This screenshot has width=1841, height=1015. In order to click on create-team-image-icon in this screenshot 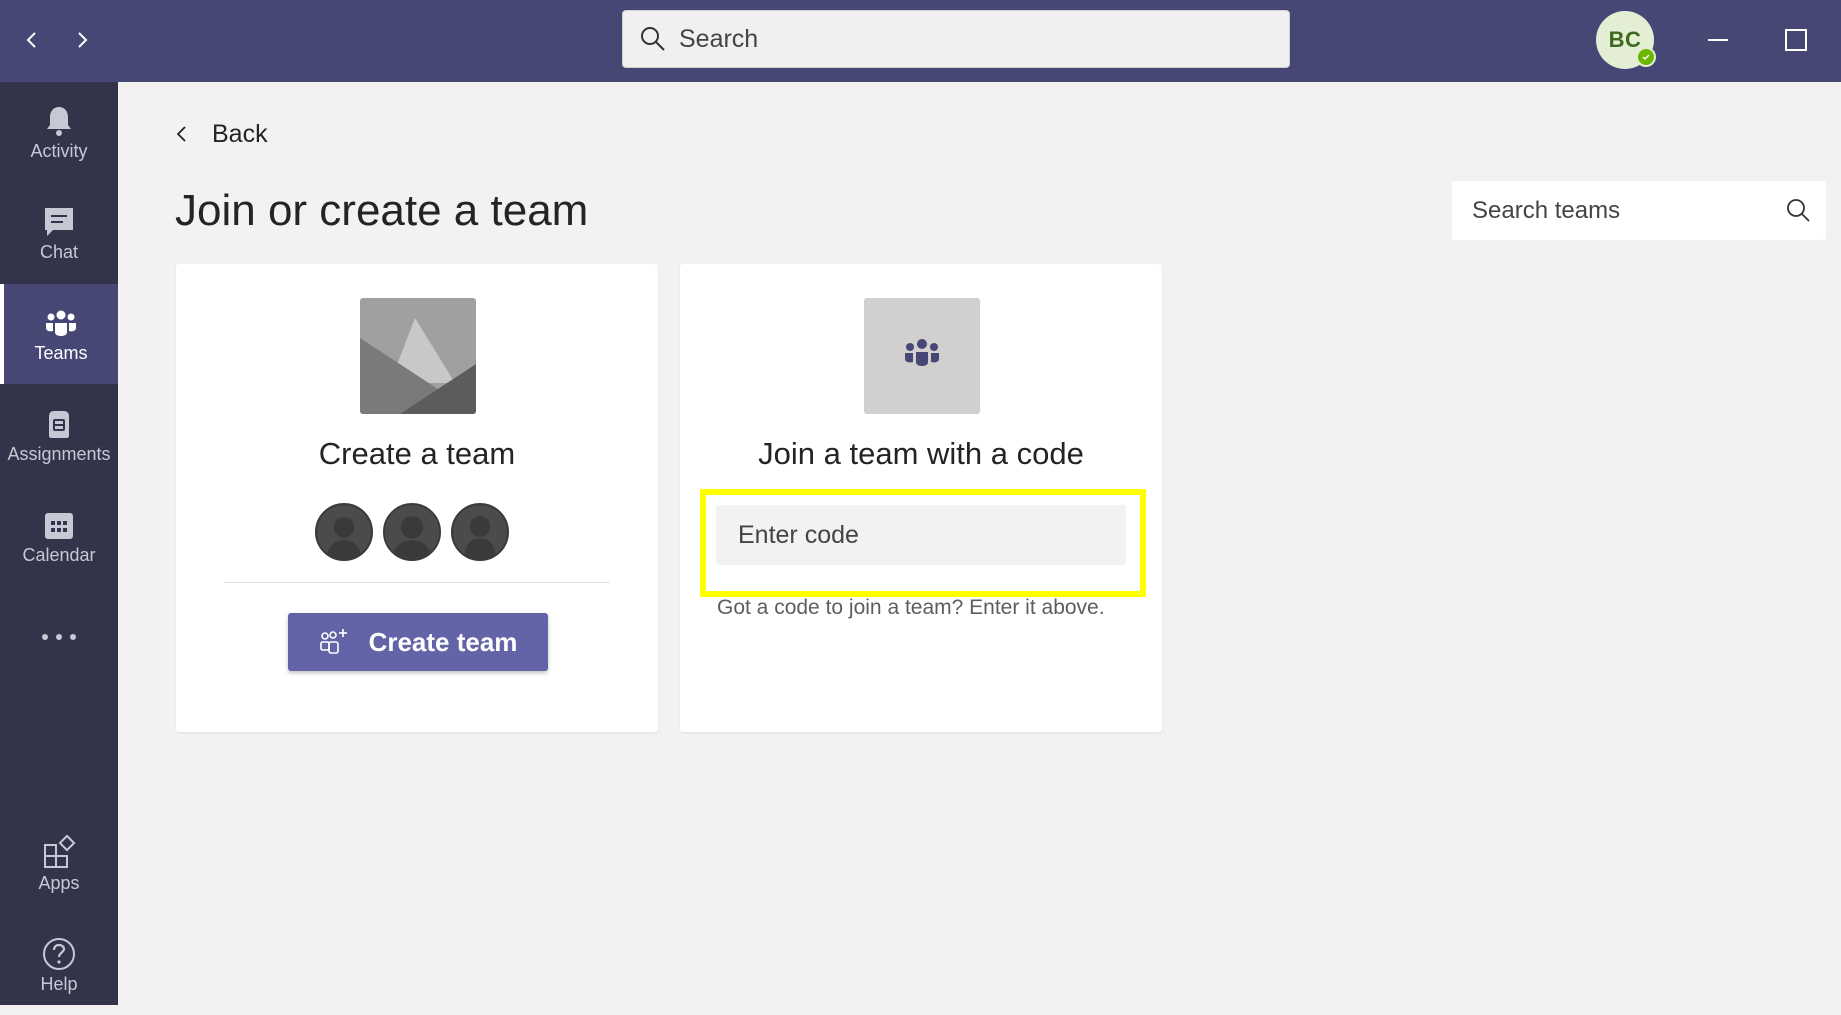, I will do `click(418, 356)`.